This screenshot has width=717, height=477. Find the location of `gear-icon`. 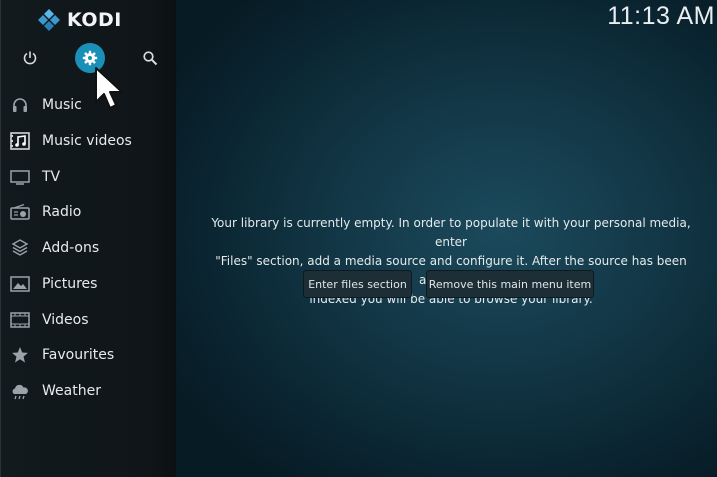

gear-icon is located at coordinates (90, 58).